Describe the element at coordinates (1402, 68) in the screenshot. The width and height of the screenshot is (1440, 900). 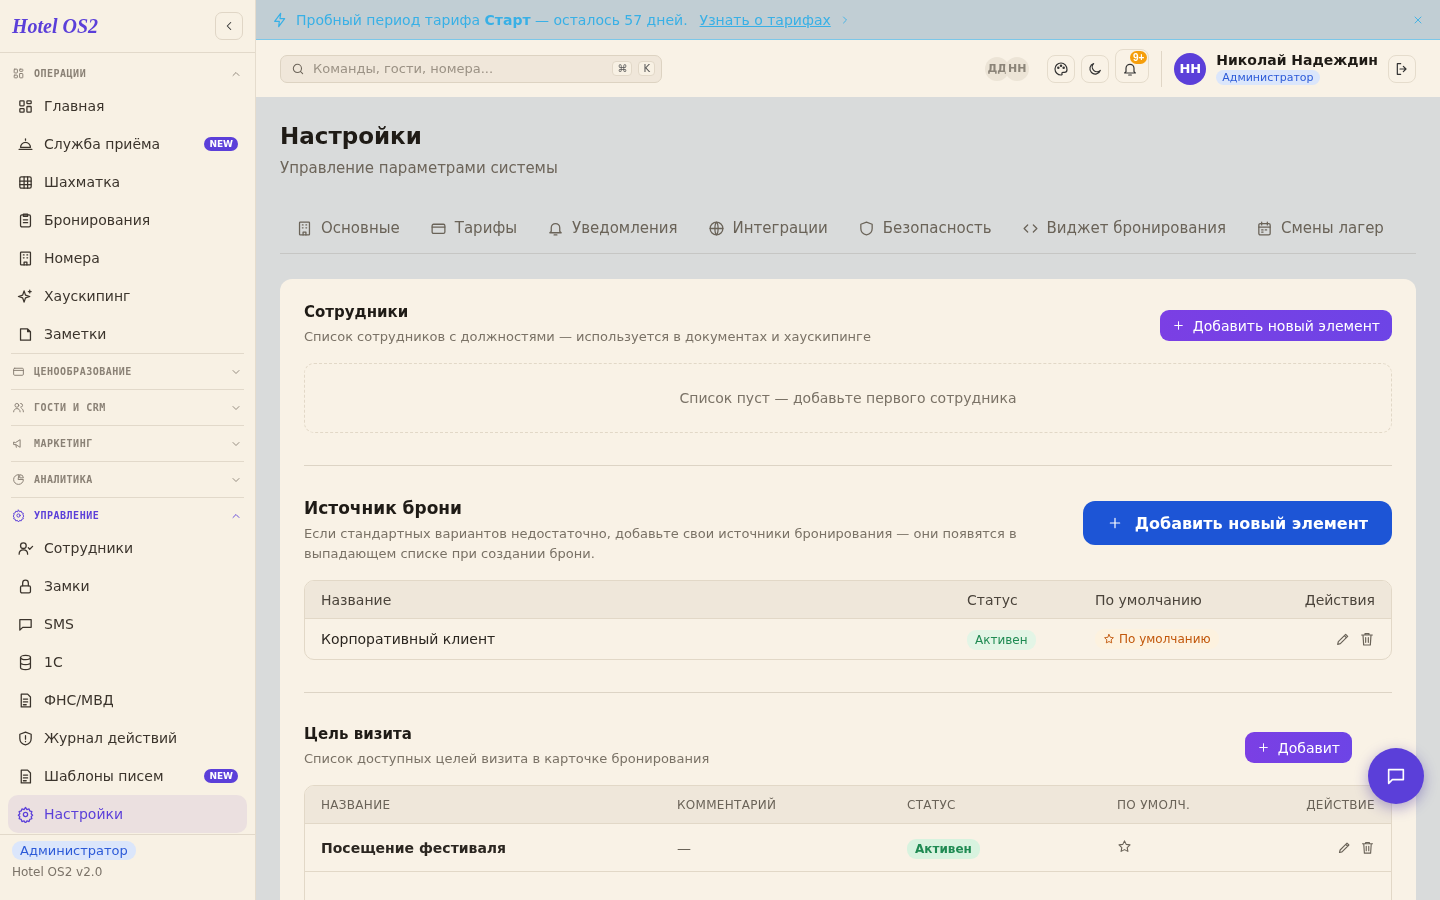
I see `logout-button` at that location.